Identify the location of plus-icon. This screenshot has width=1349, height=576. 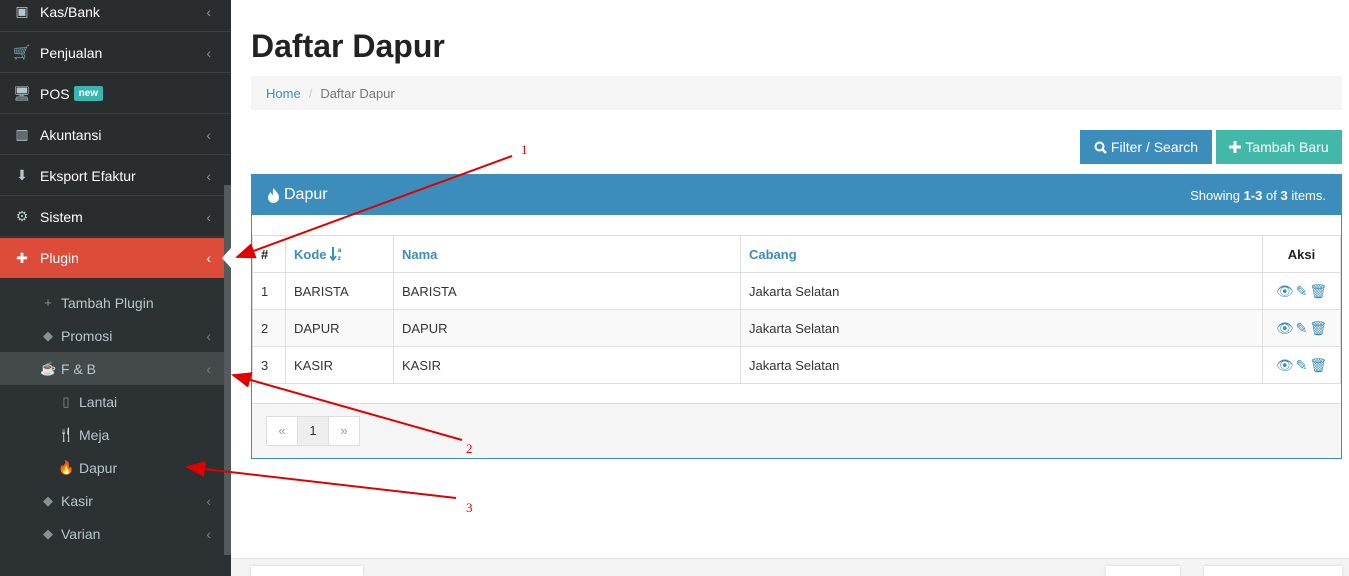
(1235, 147).